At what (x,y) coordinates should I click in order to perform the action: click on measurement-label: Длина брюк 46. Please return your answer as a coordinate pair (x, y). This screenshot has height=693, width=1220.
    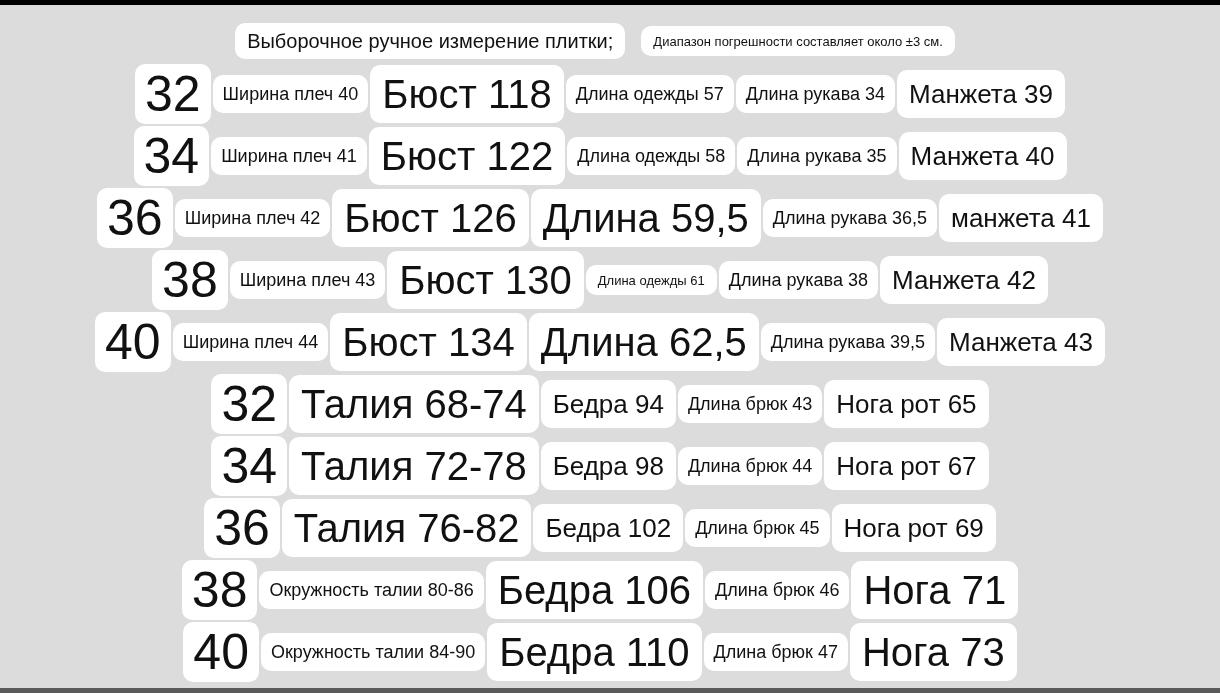
    Looking at the image, I should click on (777, 590).